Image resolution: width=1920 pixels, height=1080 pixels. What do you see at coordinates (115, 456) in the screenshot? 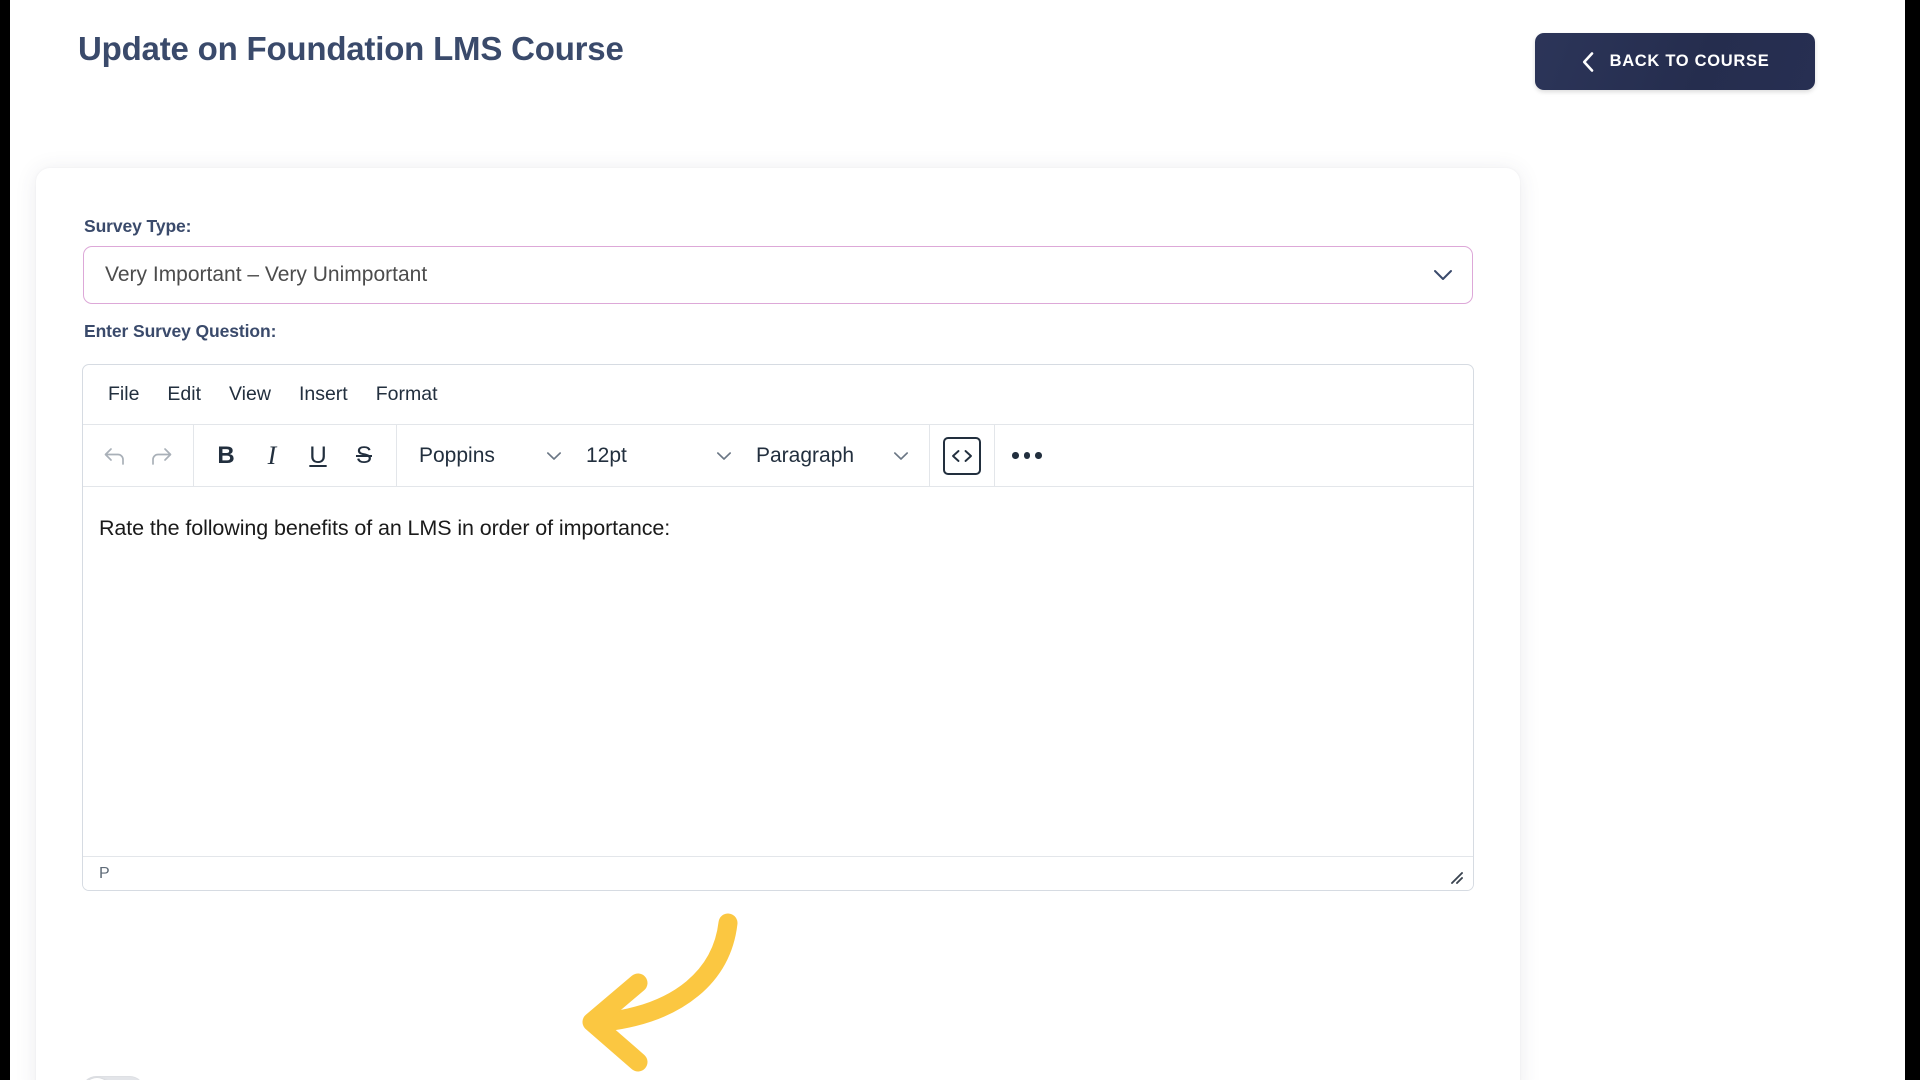
I see `undo-arrow-icon` at bounding box center [115, 456].